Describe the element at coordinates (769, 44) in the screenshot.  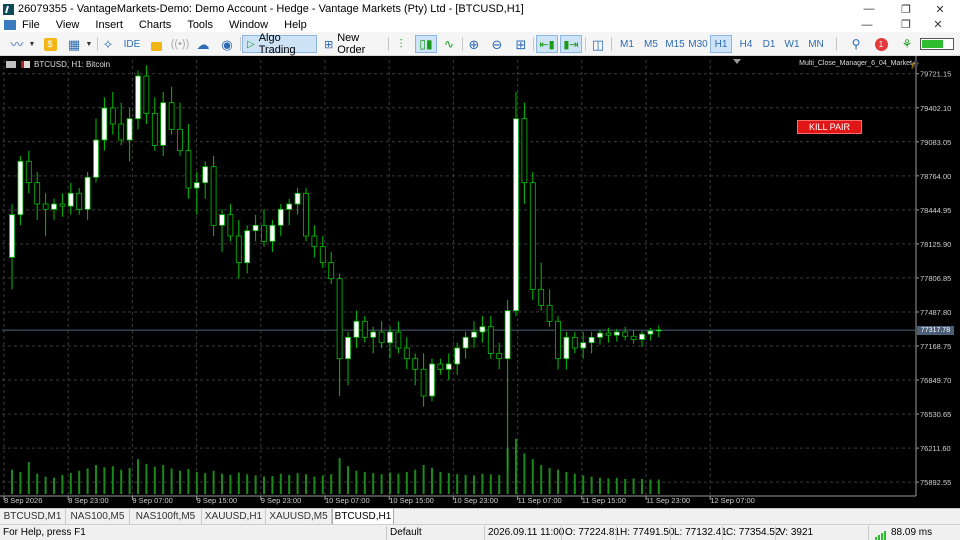
I see `timeframe-d1: D1` at that location.